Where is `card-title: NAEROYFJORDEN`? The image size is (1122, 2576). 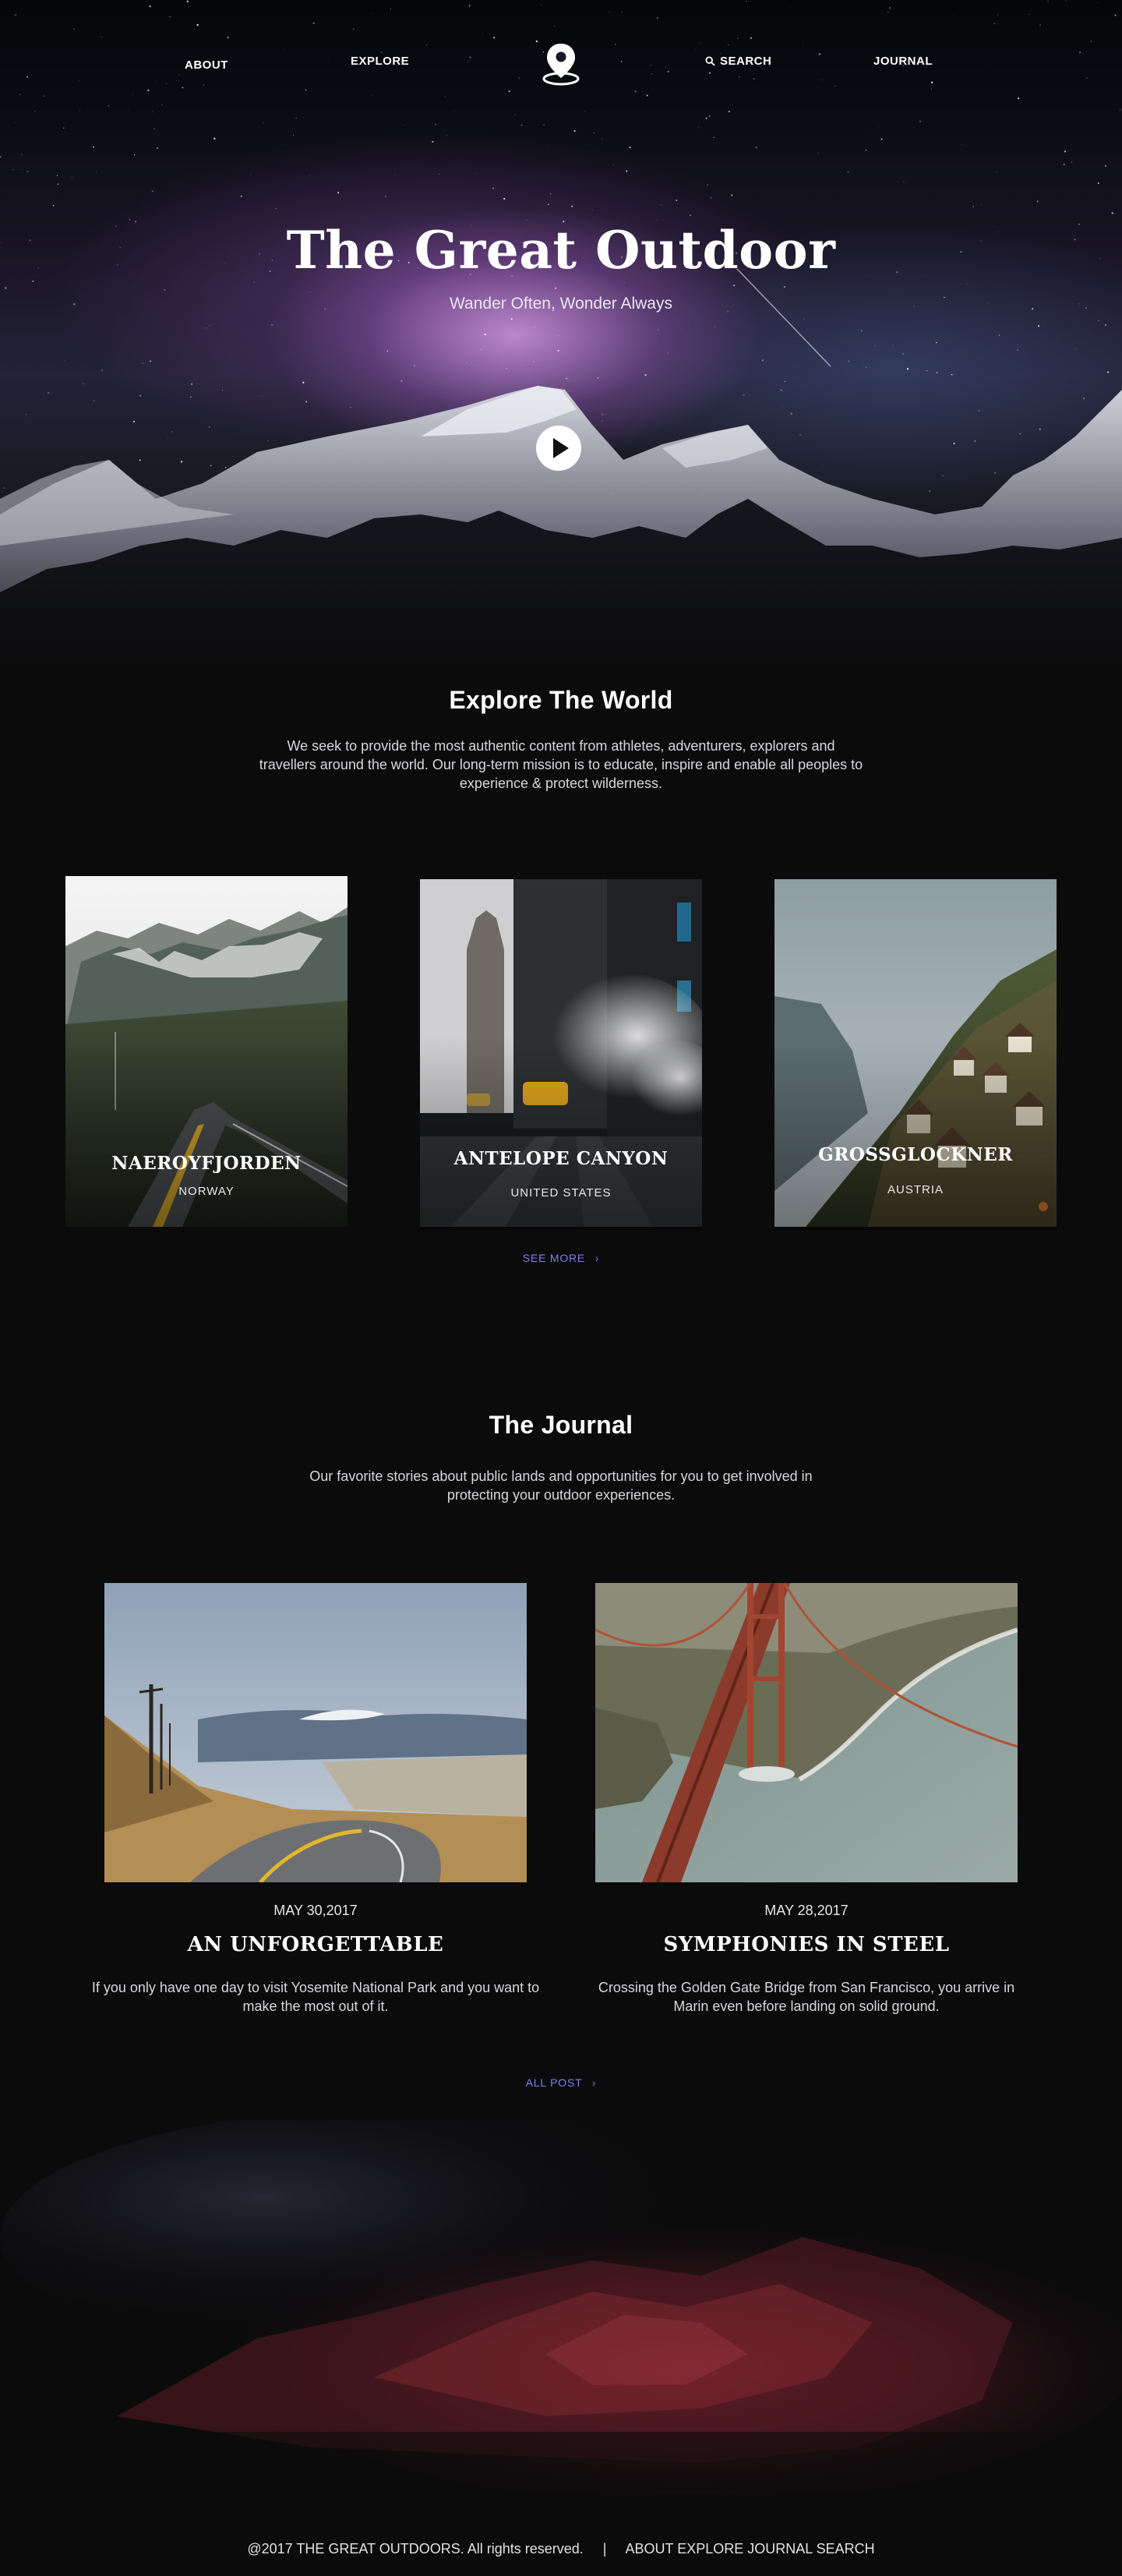 card-title: NAEROYFJORDEN is located at coordinates (207, 1163).